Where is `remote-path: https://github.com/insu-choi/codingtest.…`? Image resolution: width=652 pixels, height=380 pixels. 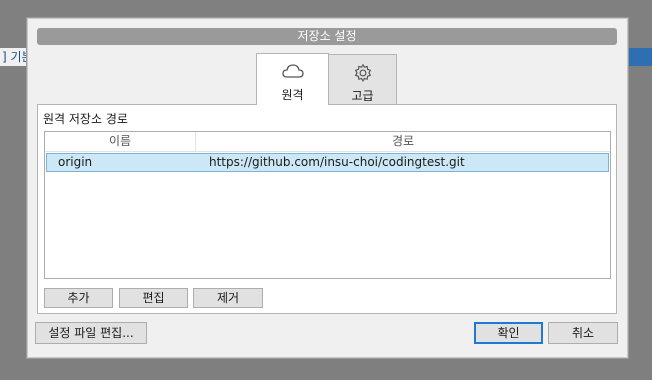 remote-path: https://github.com/insu-choi/codingtest.… is located at coordinates (337, 162).